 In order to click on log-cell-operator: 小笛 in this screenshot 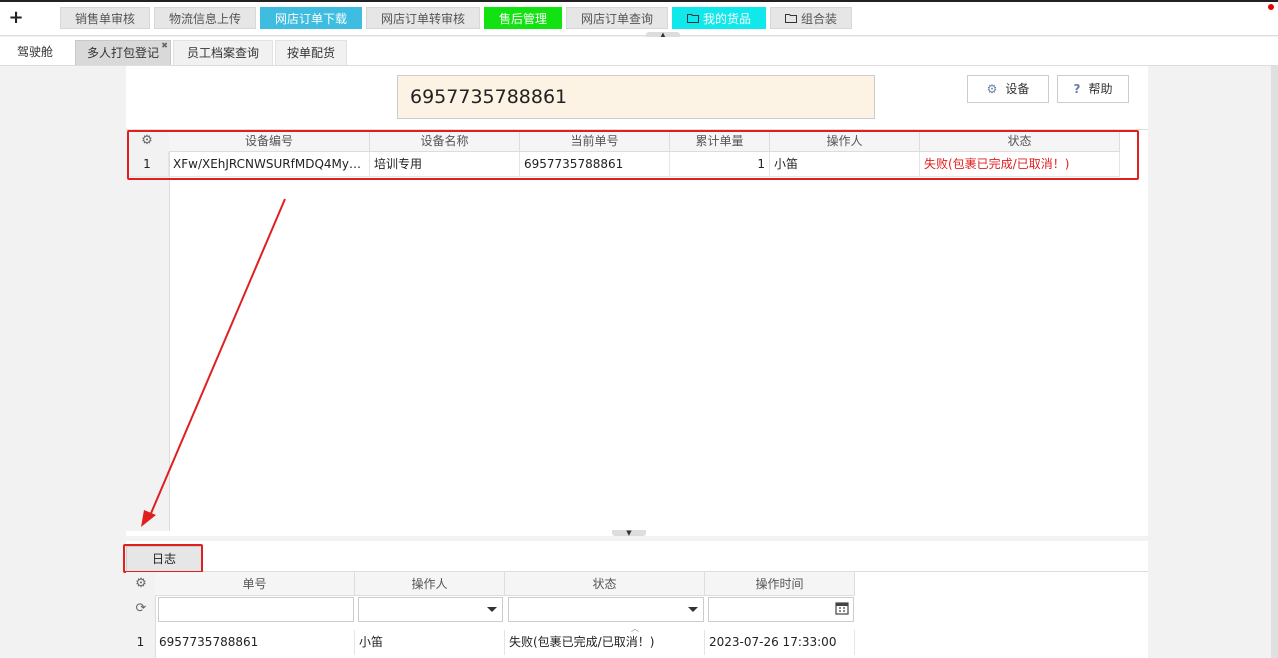, I will do `click(430, 642)`.